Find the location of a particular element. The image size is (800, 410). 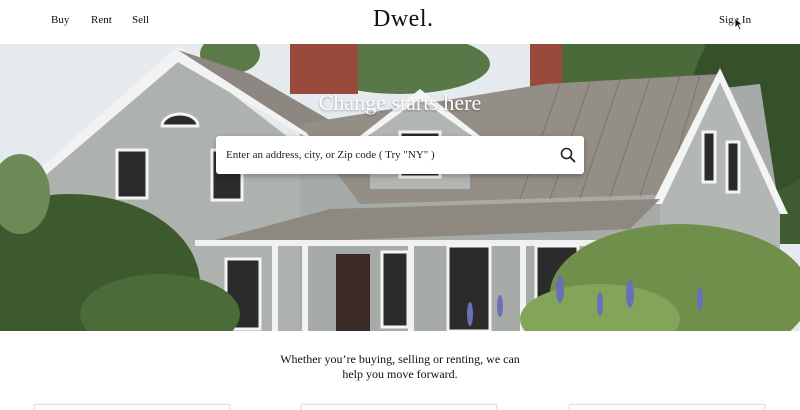

address-search-input is located at coordinates (386, 155).